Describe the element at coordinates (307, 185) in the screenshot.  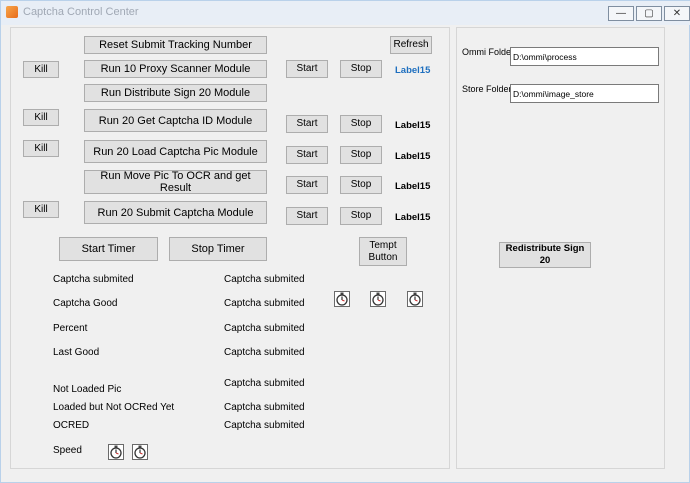
I see `start-move-pic-button: Start` at that location.